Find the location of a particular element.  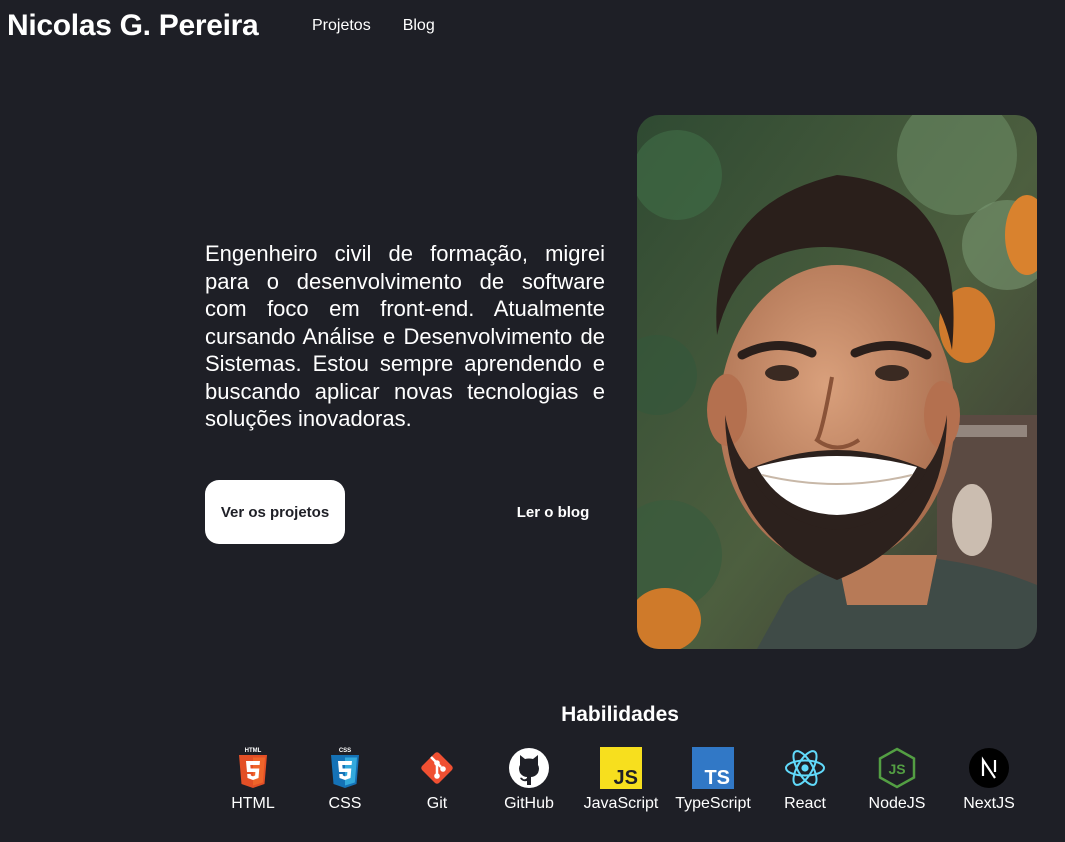

read-blog-button: Ler o blog is located at coordinates (553, 512).